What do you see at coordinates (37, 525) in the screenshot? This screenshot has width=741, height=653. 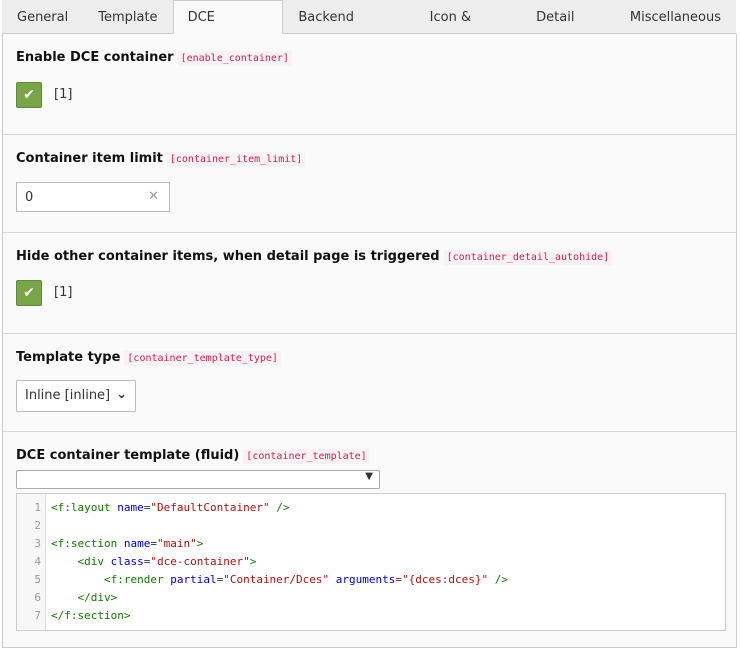 I see `line-number: 2` at bounding box center [37, 525].